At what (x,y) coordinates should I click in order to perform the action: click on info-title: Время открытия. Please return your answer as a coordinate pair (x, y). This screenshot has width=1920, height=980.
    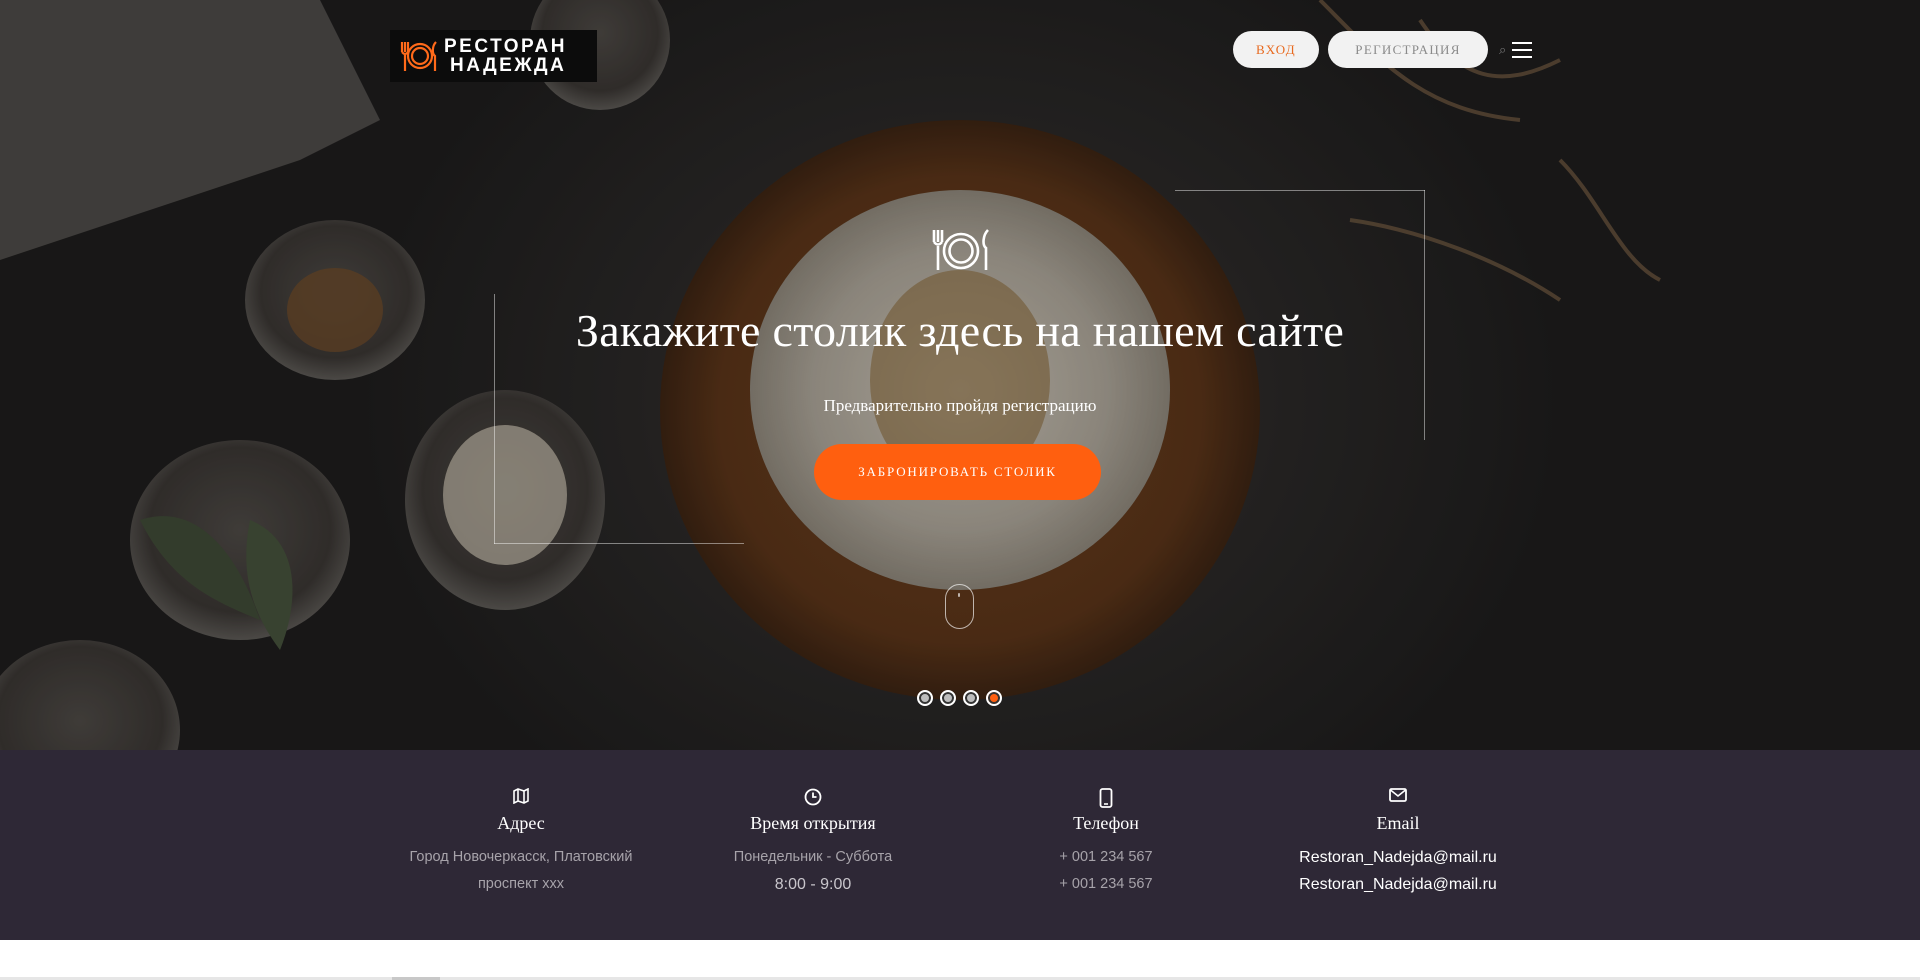
    Looking at the image, I should click on (813, 823).